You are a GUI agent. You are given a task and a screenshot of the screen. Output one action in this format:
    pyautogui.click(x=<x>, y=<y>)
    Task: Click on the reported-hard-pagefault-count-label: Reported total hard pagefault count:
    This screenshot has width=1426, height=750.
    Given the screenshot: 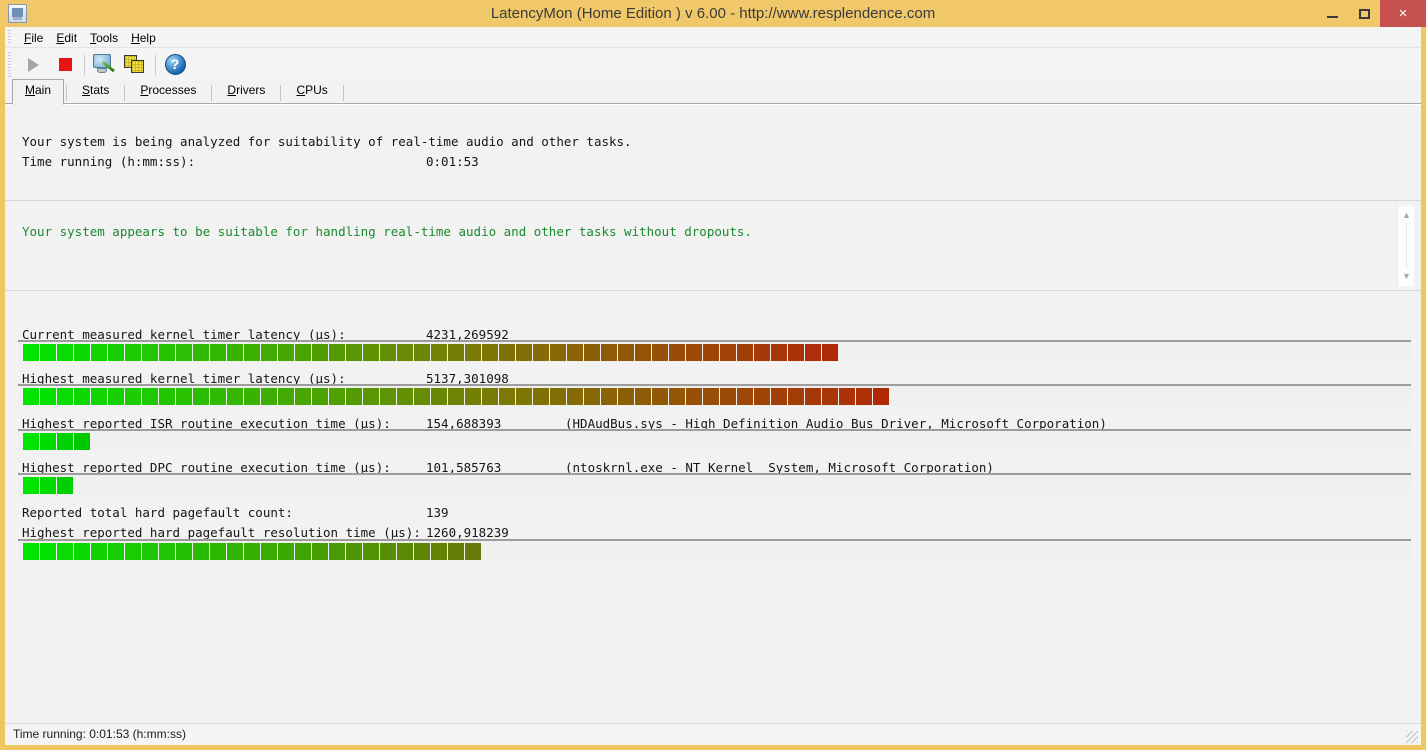 What is the action you would take?
    pyautogui.click(x=157, y=512)
    